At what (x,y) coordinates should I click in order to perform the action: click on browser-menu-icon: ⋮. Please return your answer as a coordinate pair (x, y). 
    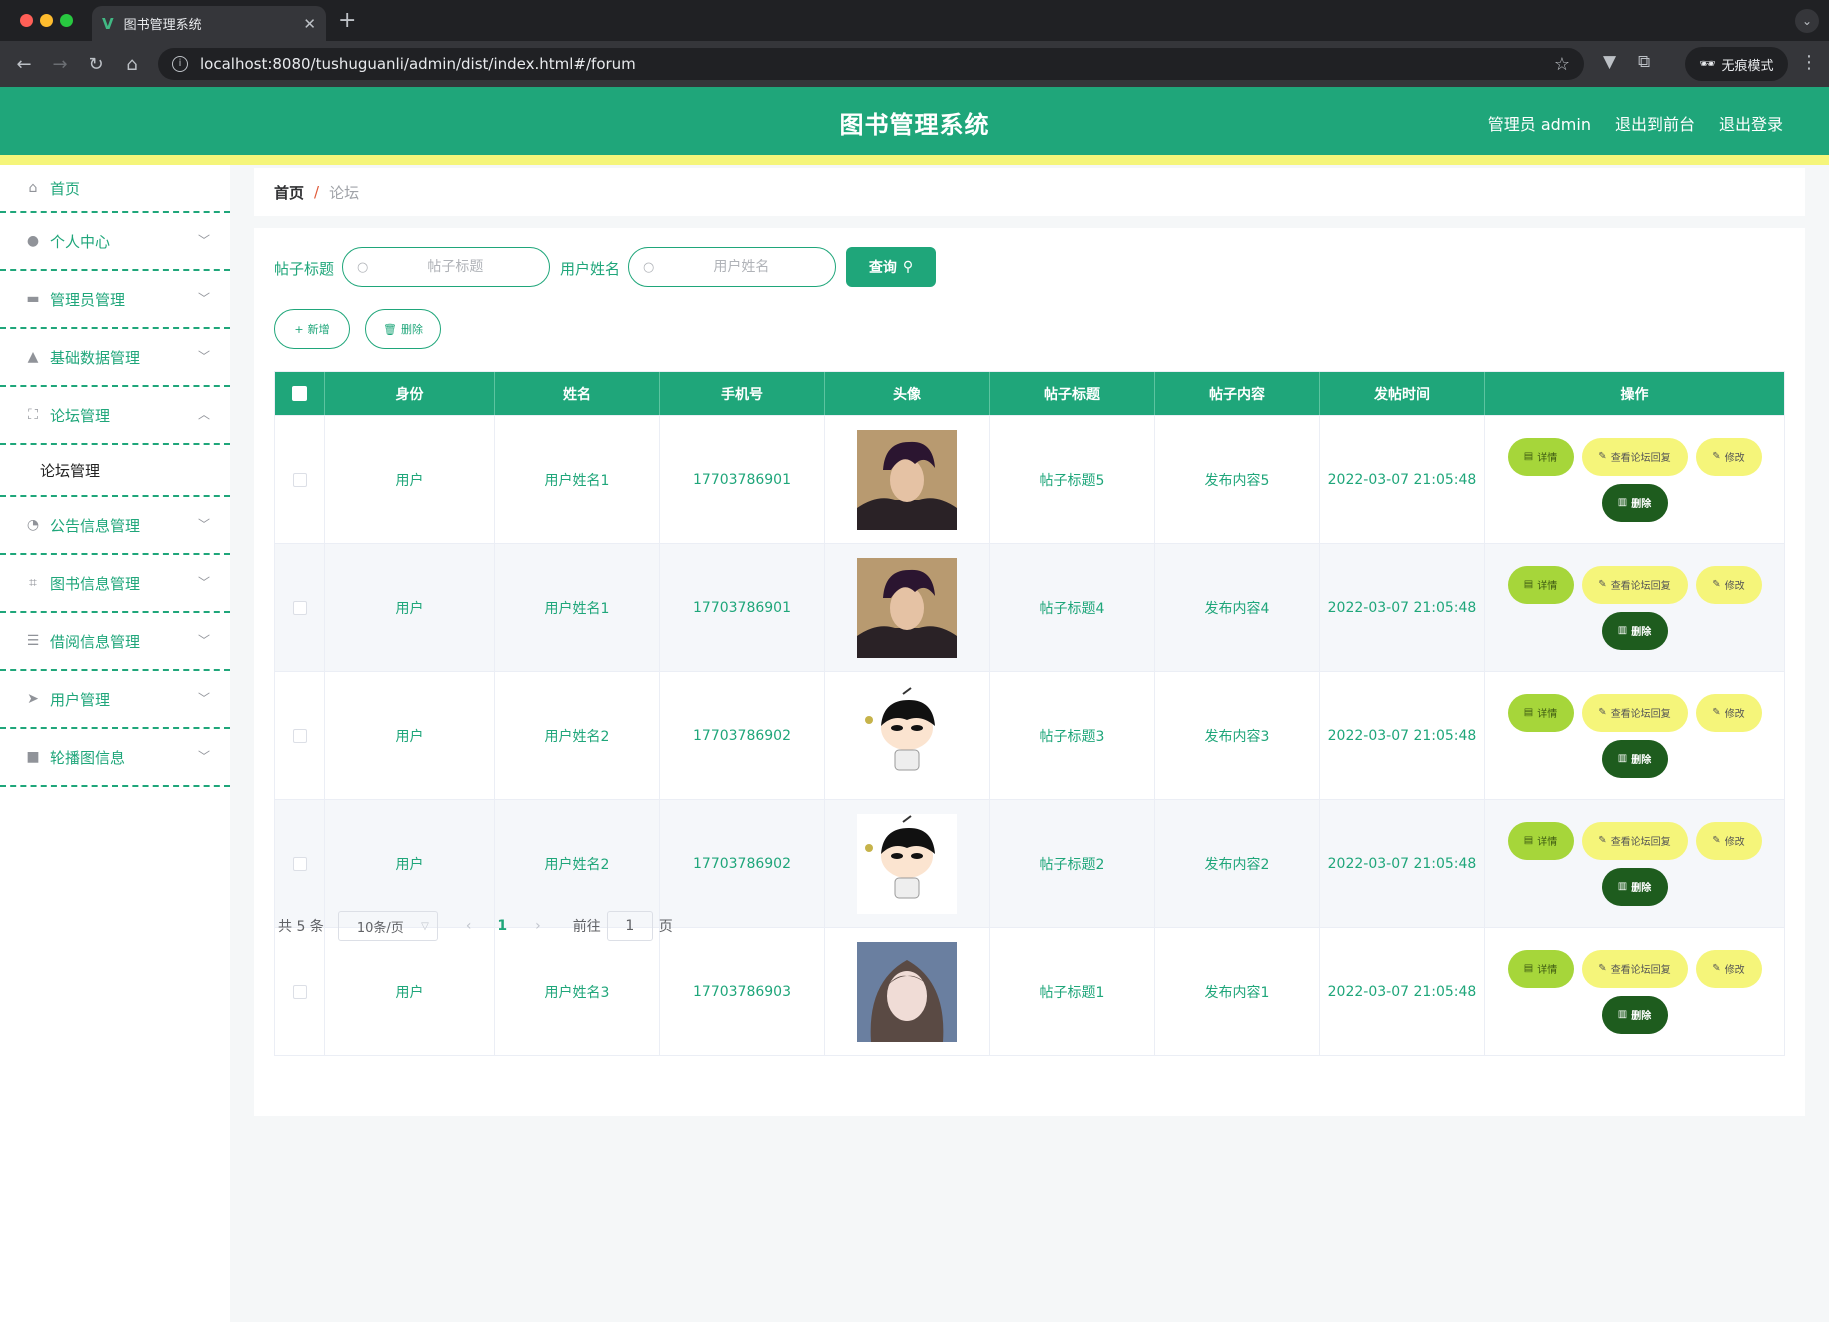
    Looking at the image, I should click on (1809, 62).